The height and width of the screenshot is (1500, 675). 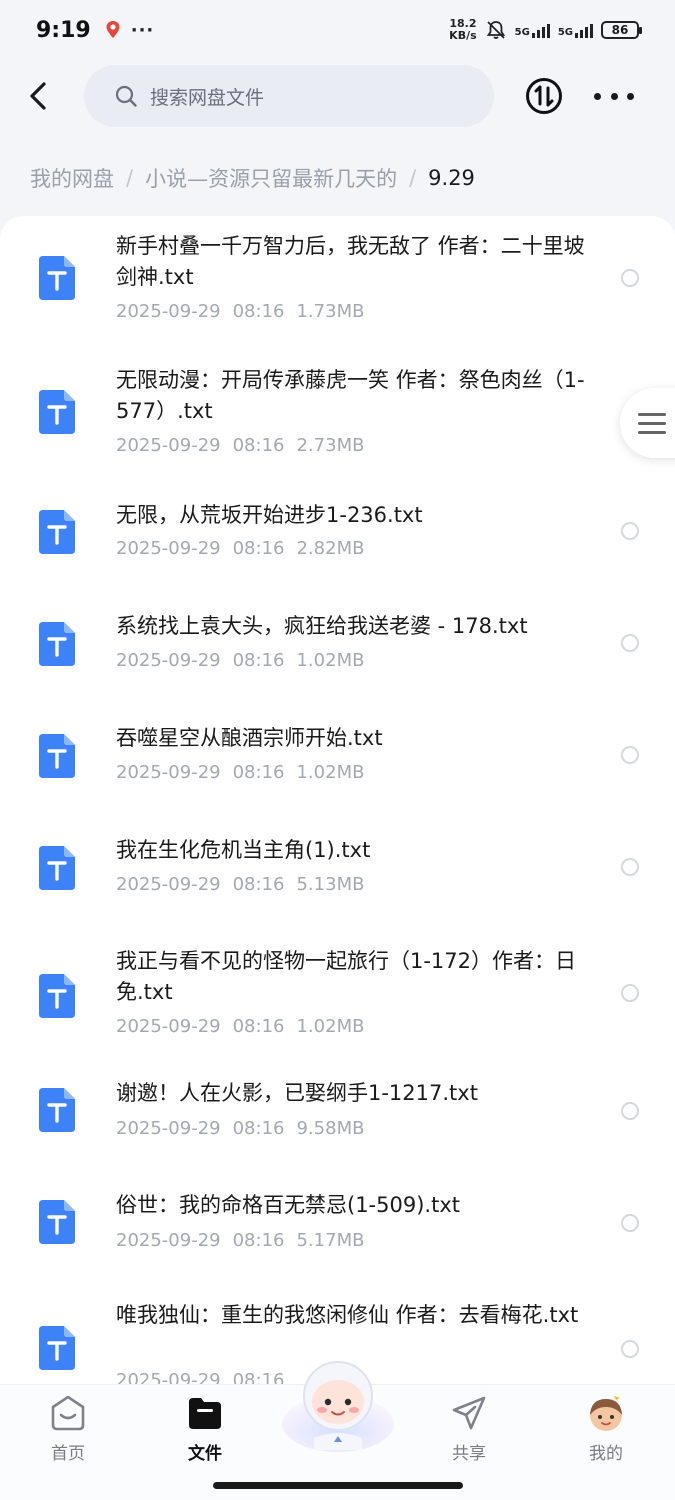 I want to click on list-item: 我在生化危机当主角(1).txt 2025-09-29 08:16 5.13MB, so click(x=337, y=870).